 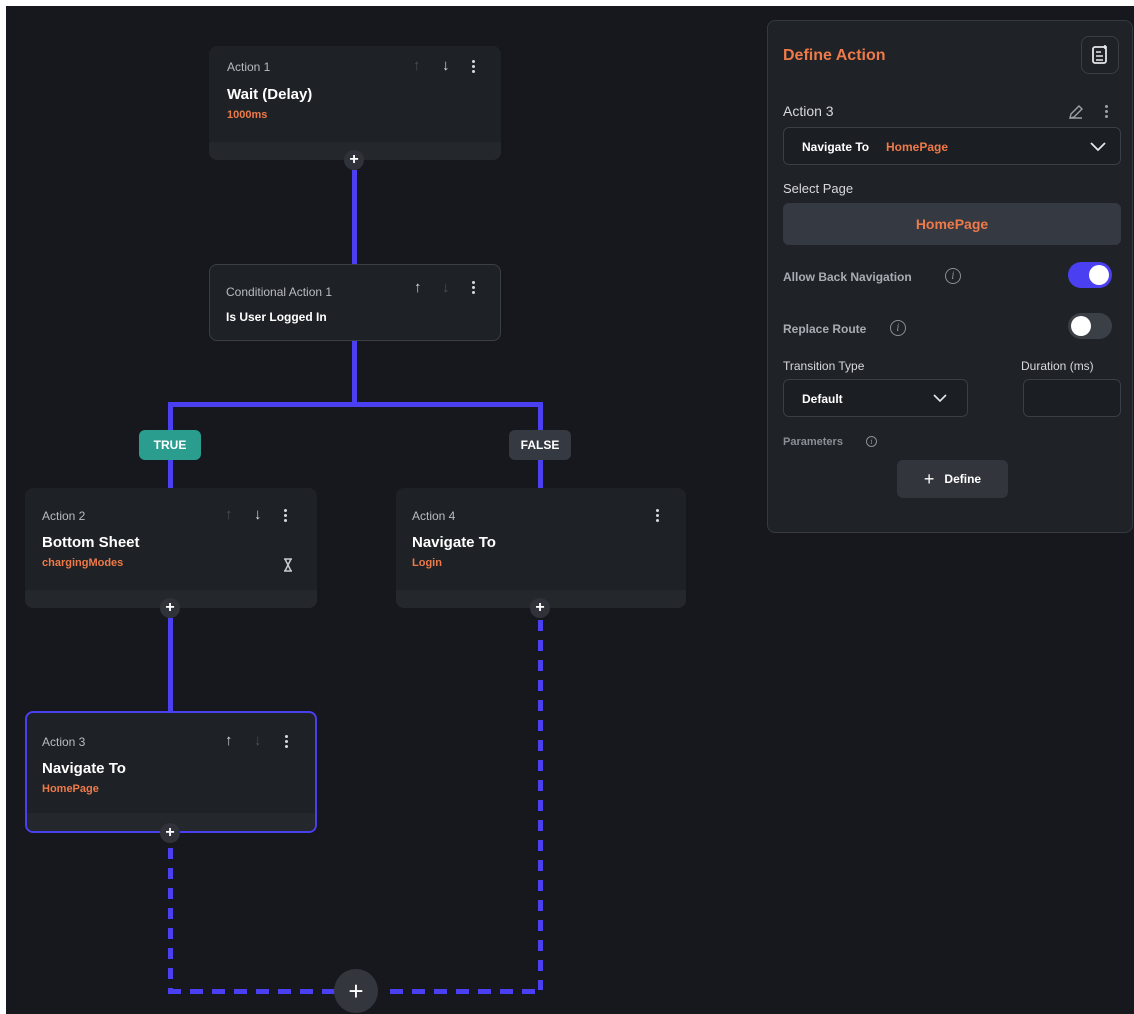 I want to click on action-label: Action 2, so click(x=64, y=516).